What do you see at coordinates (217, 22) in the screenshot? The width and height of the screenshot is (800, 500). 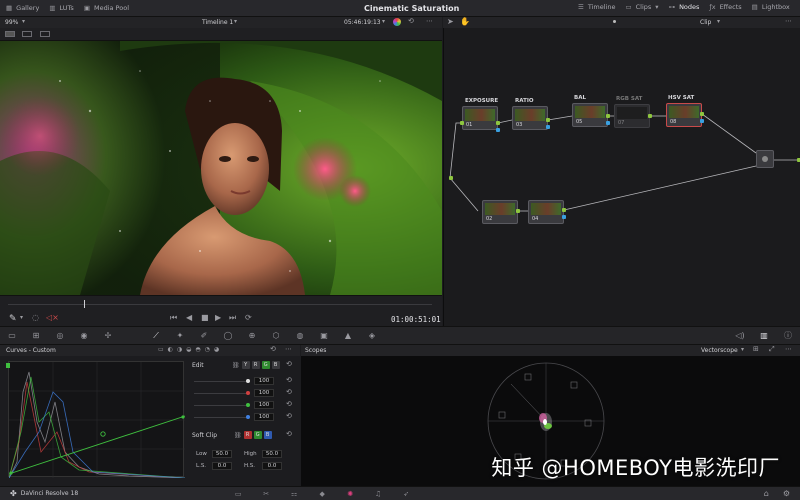 I see `timeline-name: Timeline 1` at bounding box center [217, 22].